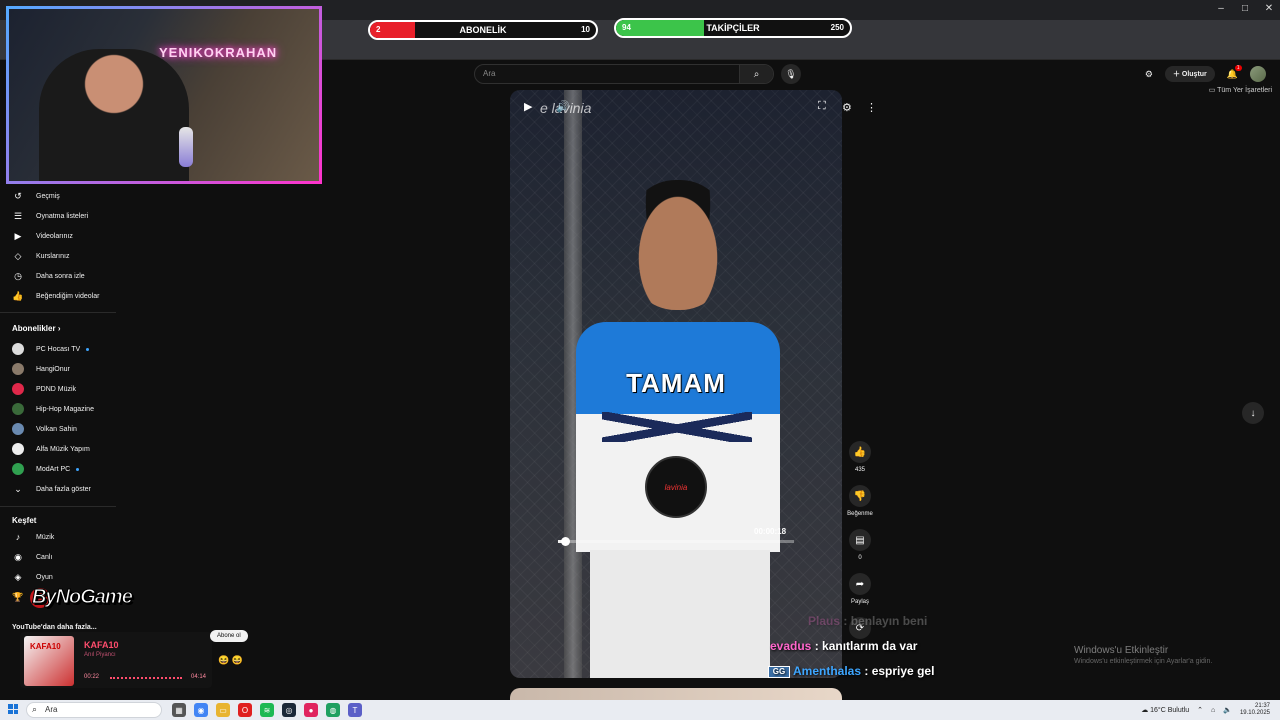  What do you see at coordinates (289, 710) in the screenshot?
I see `steam-icon: ◎` at bounding box center [289, 710].